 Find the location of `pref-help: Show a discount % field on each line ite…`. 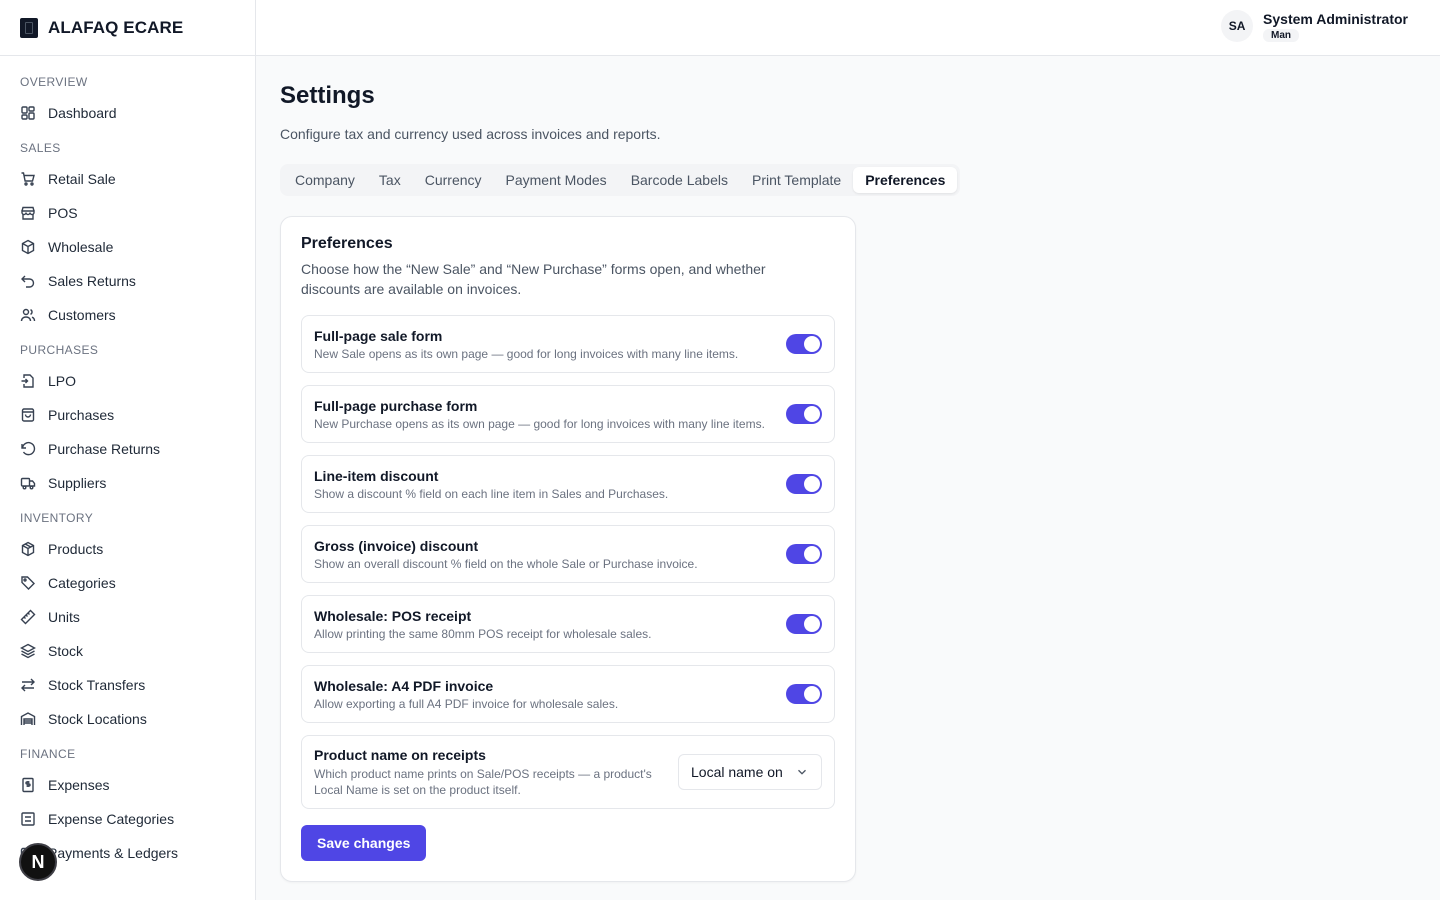

pref-help: Show a discount % field on each line ite… is located at coordinates (491, 493).